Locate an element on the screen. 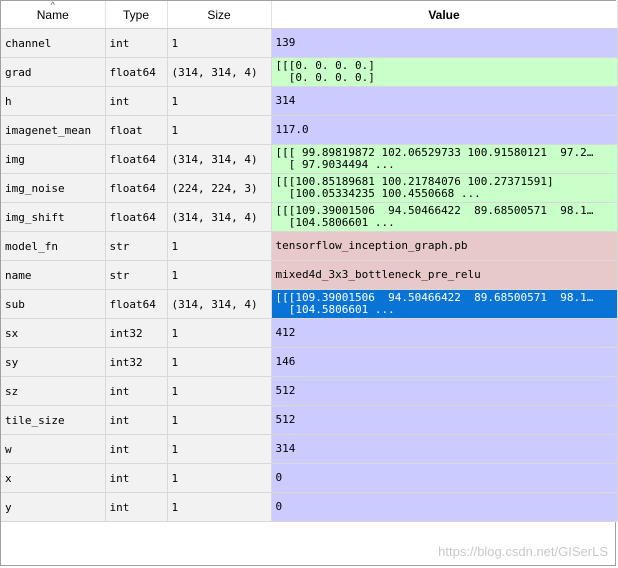 The image size is (618, 568). variable-size-cell: (224, 224, 3) is located at coordinates (219, 188).